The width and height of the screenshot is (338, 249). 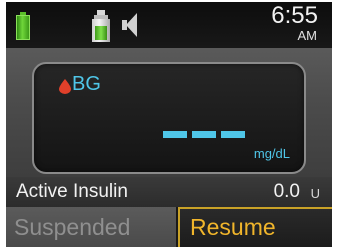 What do you see at coordinates (101, 26) in the screenshot?
I see `insulin-reservoir-icon` at bounding box center [101, 26].